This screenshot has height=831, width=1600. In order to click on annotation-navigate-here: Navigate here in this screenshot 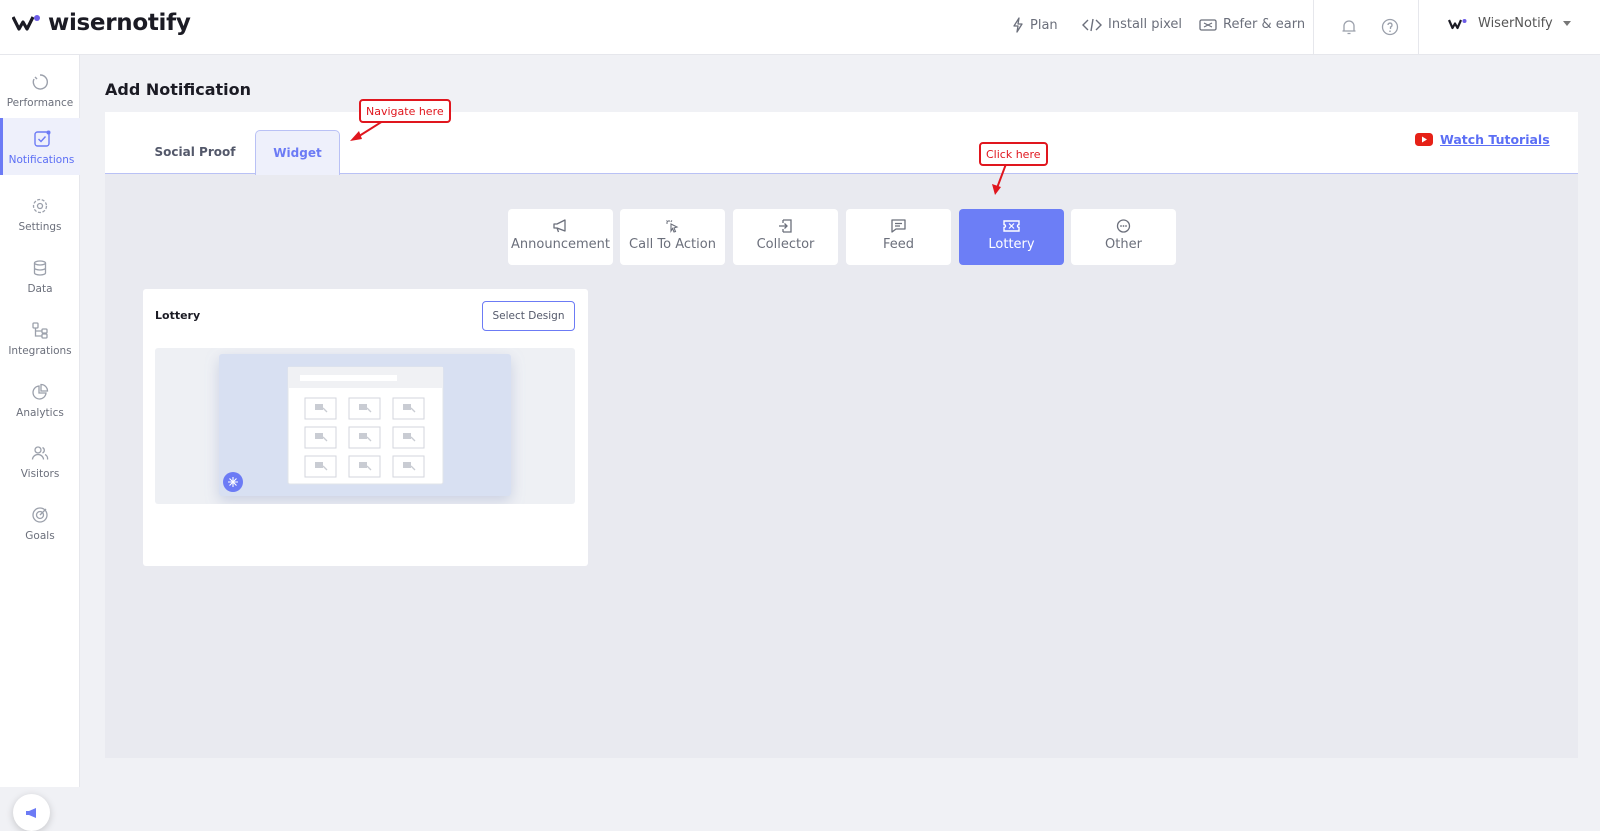, I will do `click(405, 111)`.